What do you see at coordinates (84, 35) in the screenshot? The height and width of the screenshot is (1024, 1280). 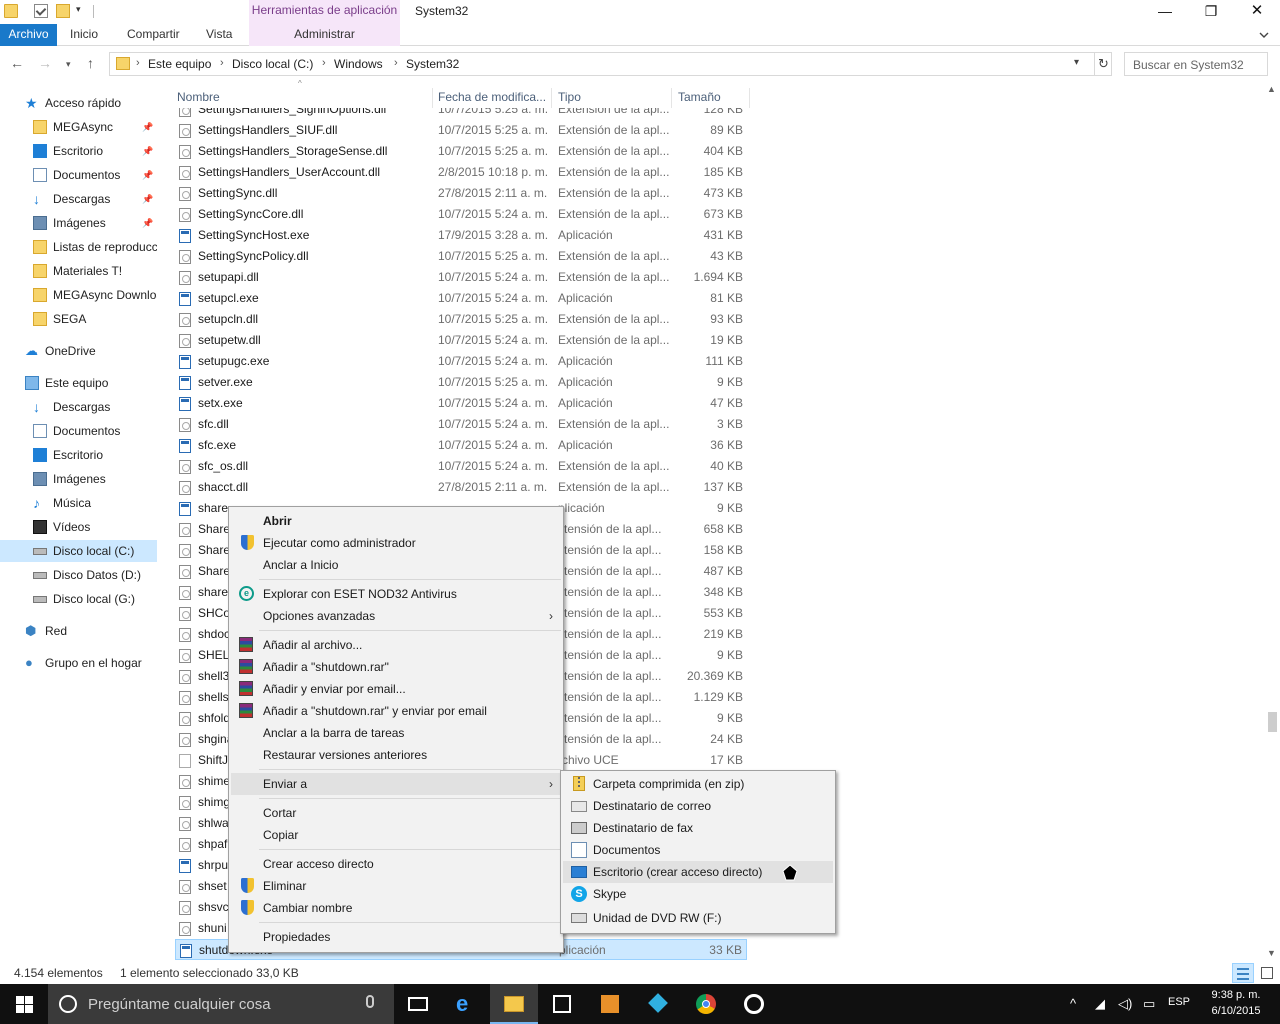 I see `tab-inicio: Inicio` at bounding box center [84, 35].